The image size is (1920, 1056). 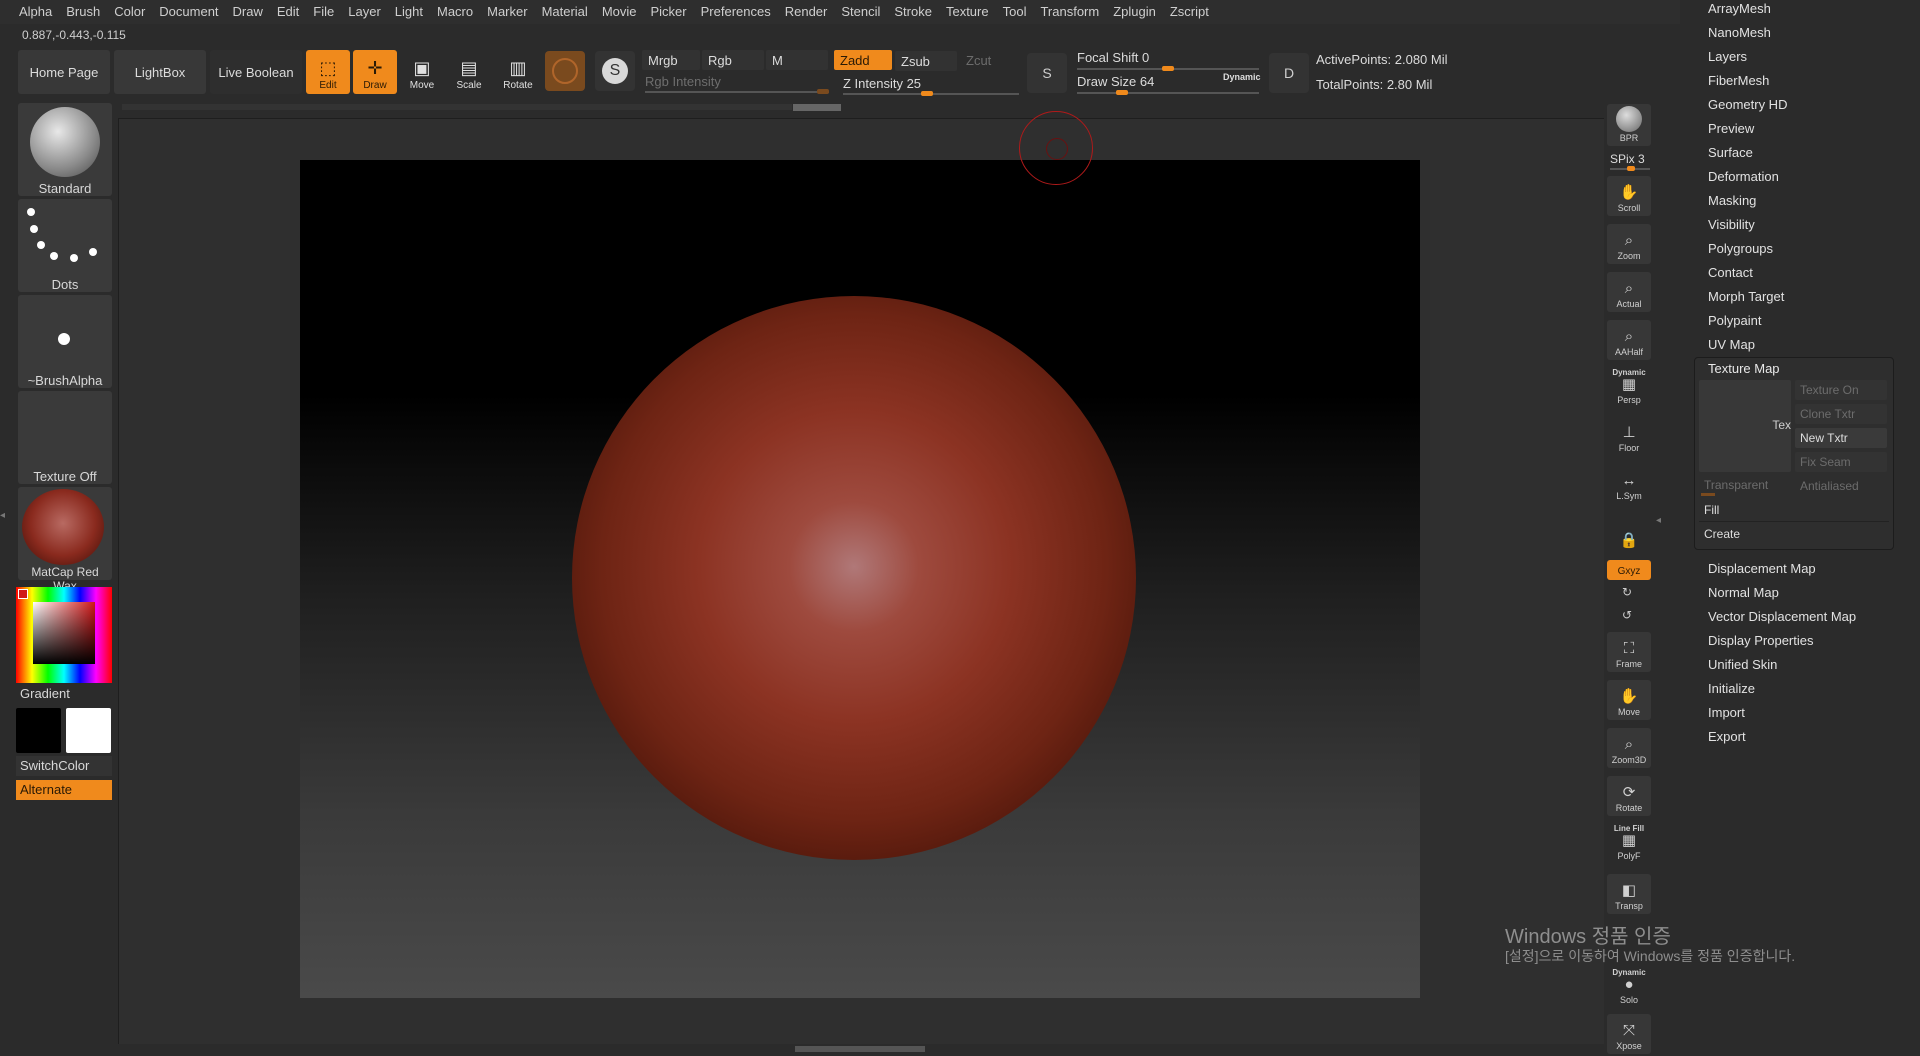 I want to click on gradient-label: Gradient, so click(x=45, y=693).